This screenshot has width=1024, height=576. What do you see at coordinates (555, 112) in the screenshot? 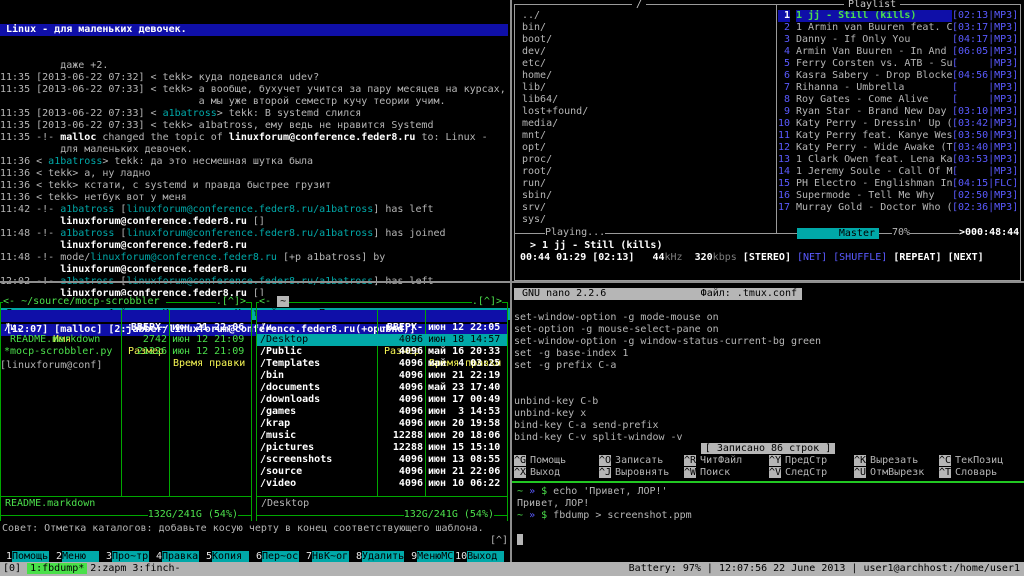
I see `file-list-item: lost+found/` at bounding box center [555, 112].